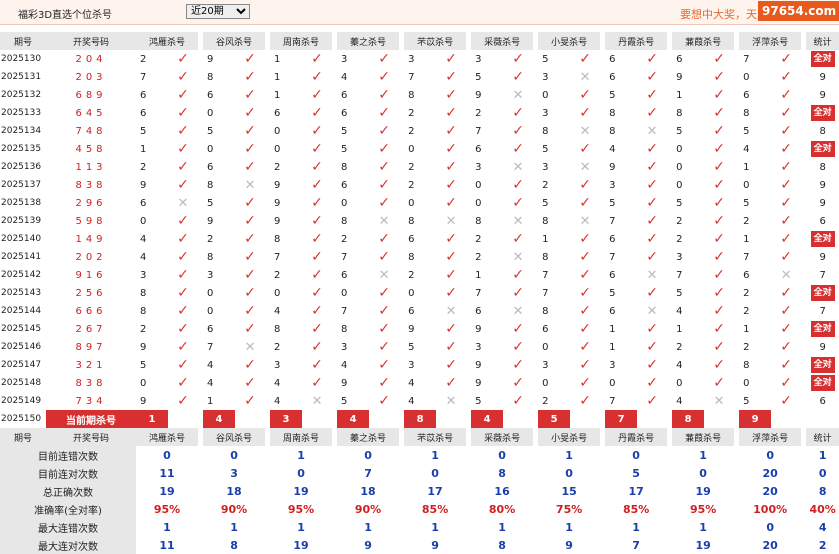 The width and height of the screenshot is (839, 554). What do you see at coordinates (21, 311) in the screenshot?
I see `issue-cell: 2025144` at bounding box center [21, 311].